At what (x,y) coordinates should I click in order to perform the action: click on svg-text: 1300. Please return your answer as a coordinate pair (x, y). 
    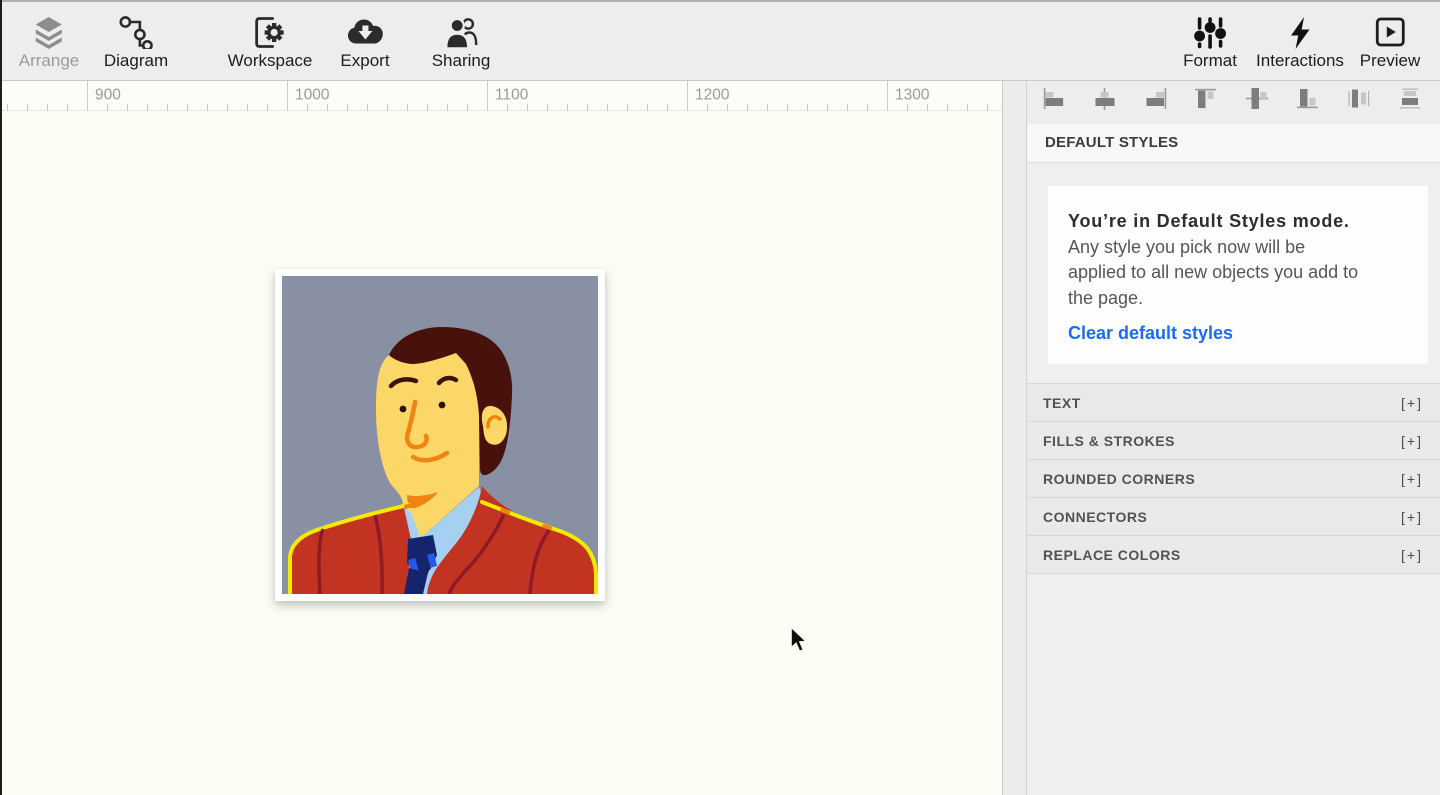
    Looking at the image, I should click on (912, 95).